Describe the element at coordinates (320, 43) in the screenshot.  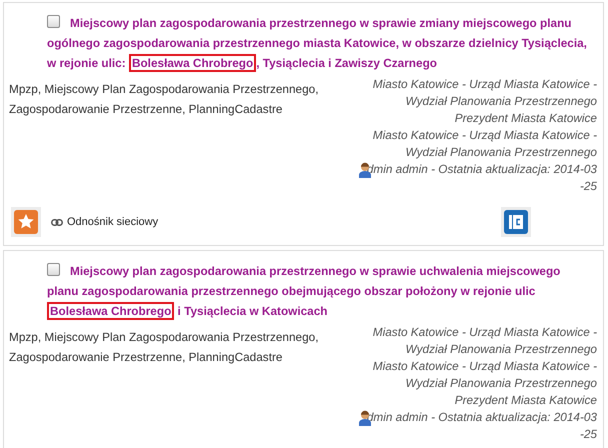
I see `result-title: Miejscowy plan zagospodarowania przestrzennego w sprawie zmiany miejscowego planu ogólnego zagospodarowania przestrzennego miasta Katowice, w obszarze dzielnicy Tysiąclecia, w rejonie ulic: Bolesława Chrobrego , Tysiąclecia i Zawiszy Czarnego` at that location.